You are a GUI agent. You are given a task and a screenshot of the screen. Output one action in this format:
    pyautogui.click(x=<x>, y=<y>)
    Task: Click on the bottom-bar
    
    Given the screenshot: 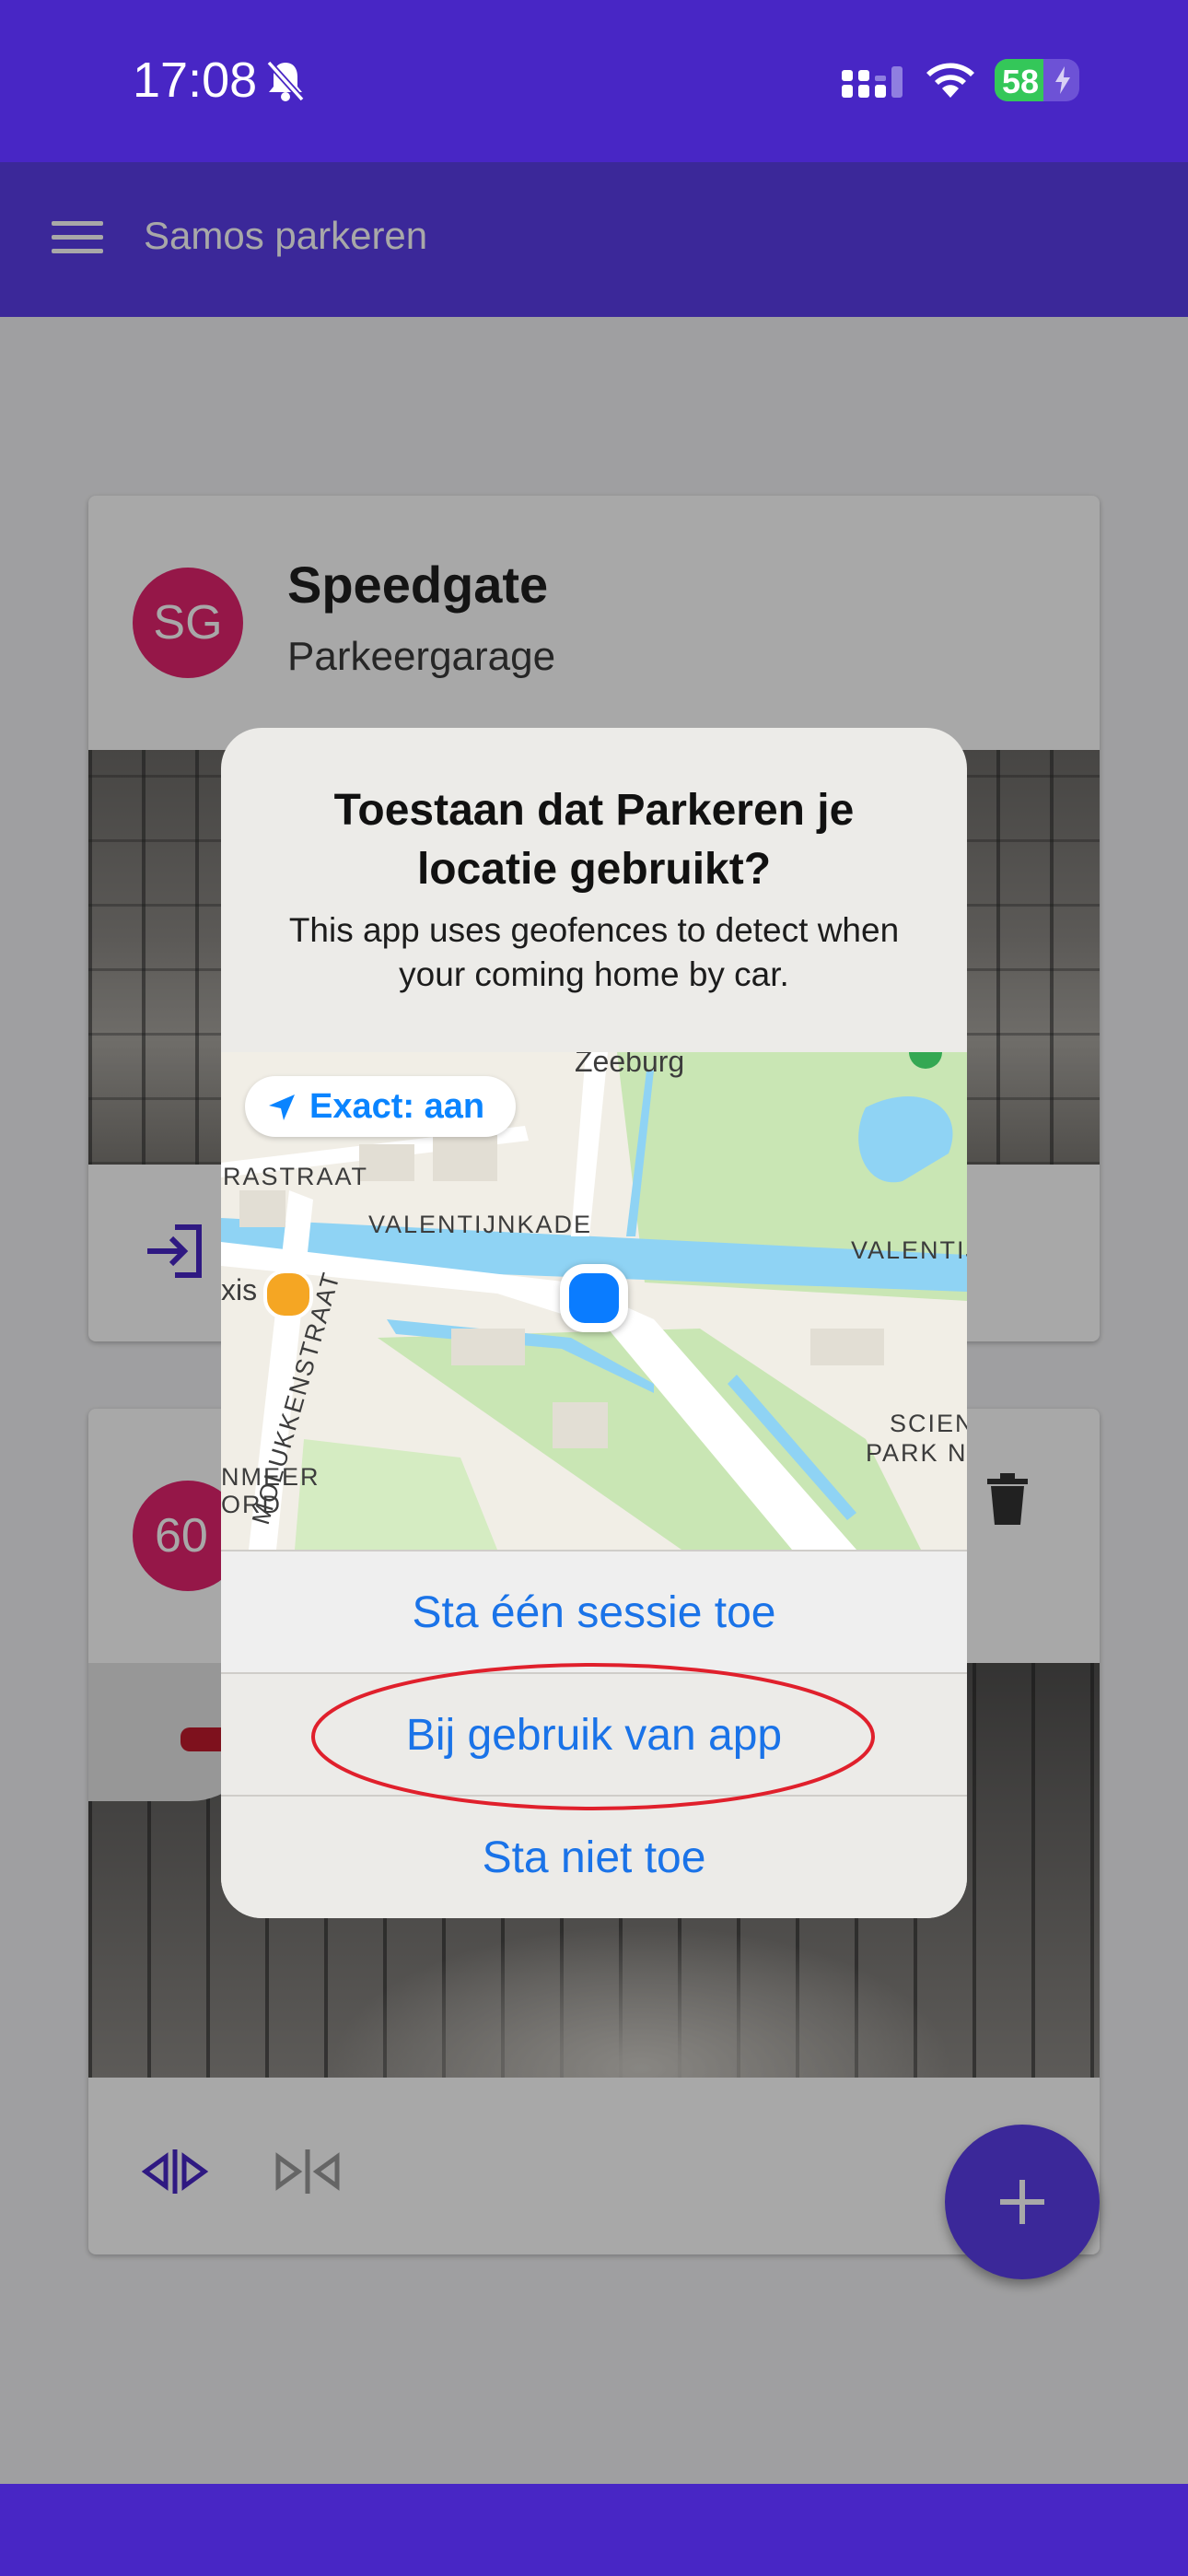 What is the action you would take?
    pyautogui.click(x=594, y=2530)
    